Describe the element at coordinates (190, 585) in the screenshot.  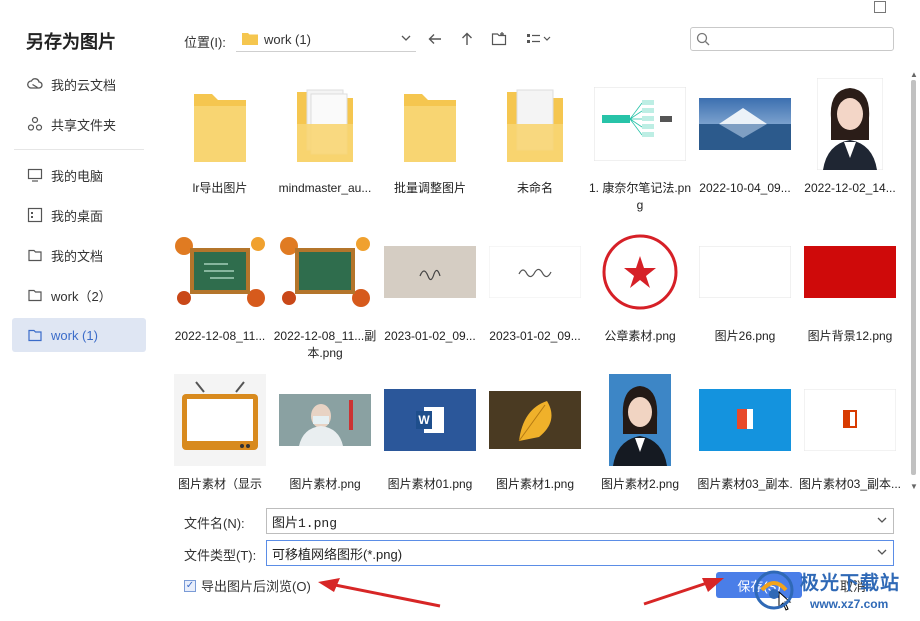
I see `checkbox: ✓` at that location.